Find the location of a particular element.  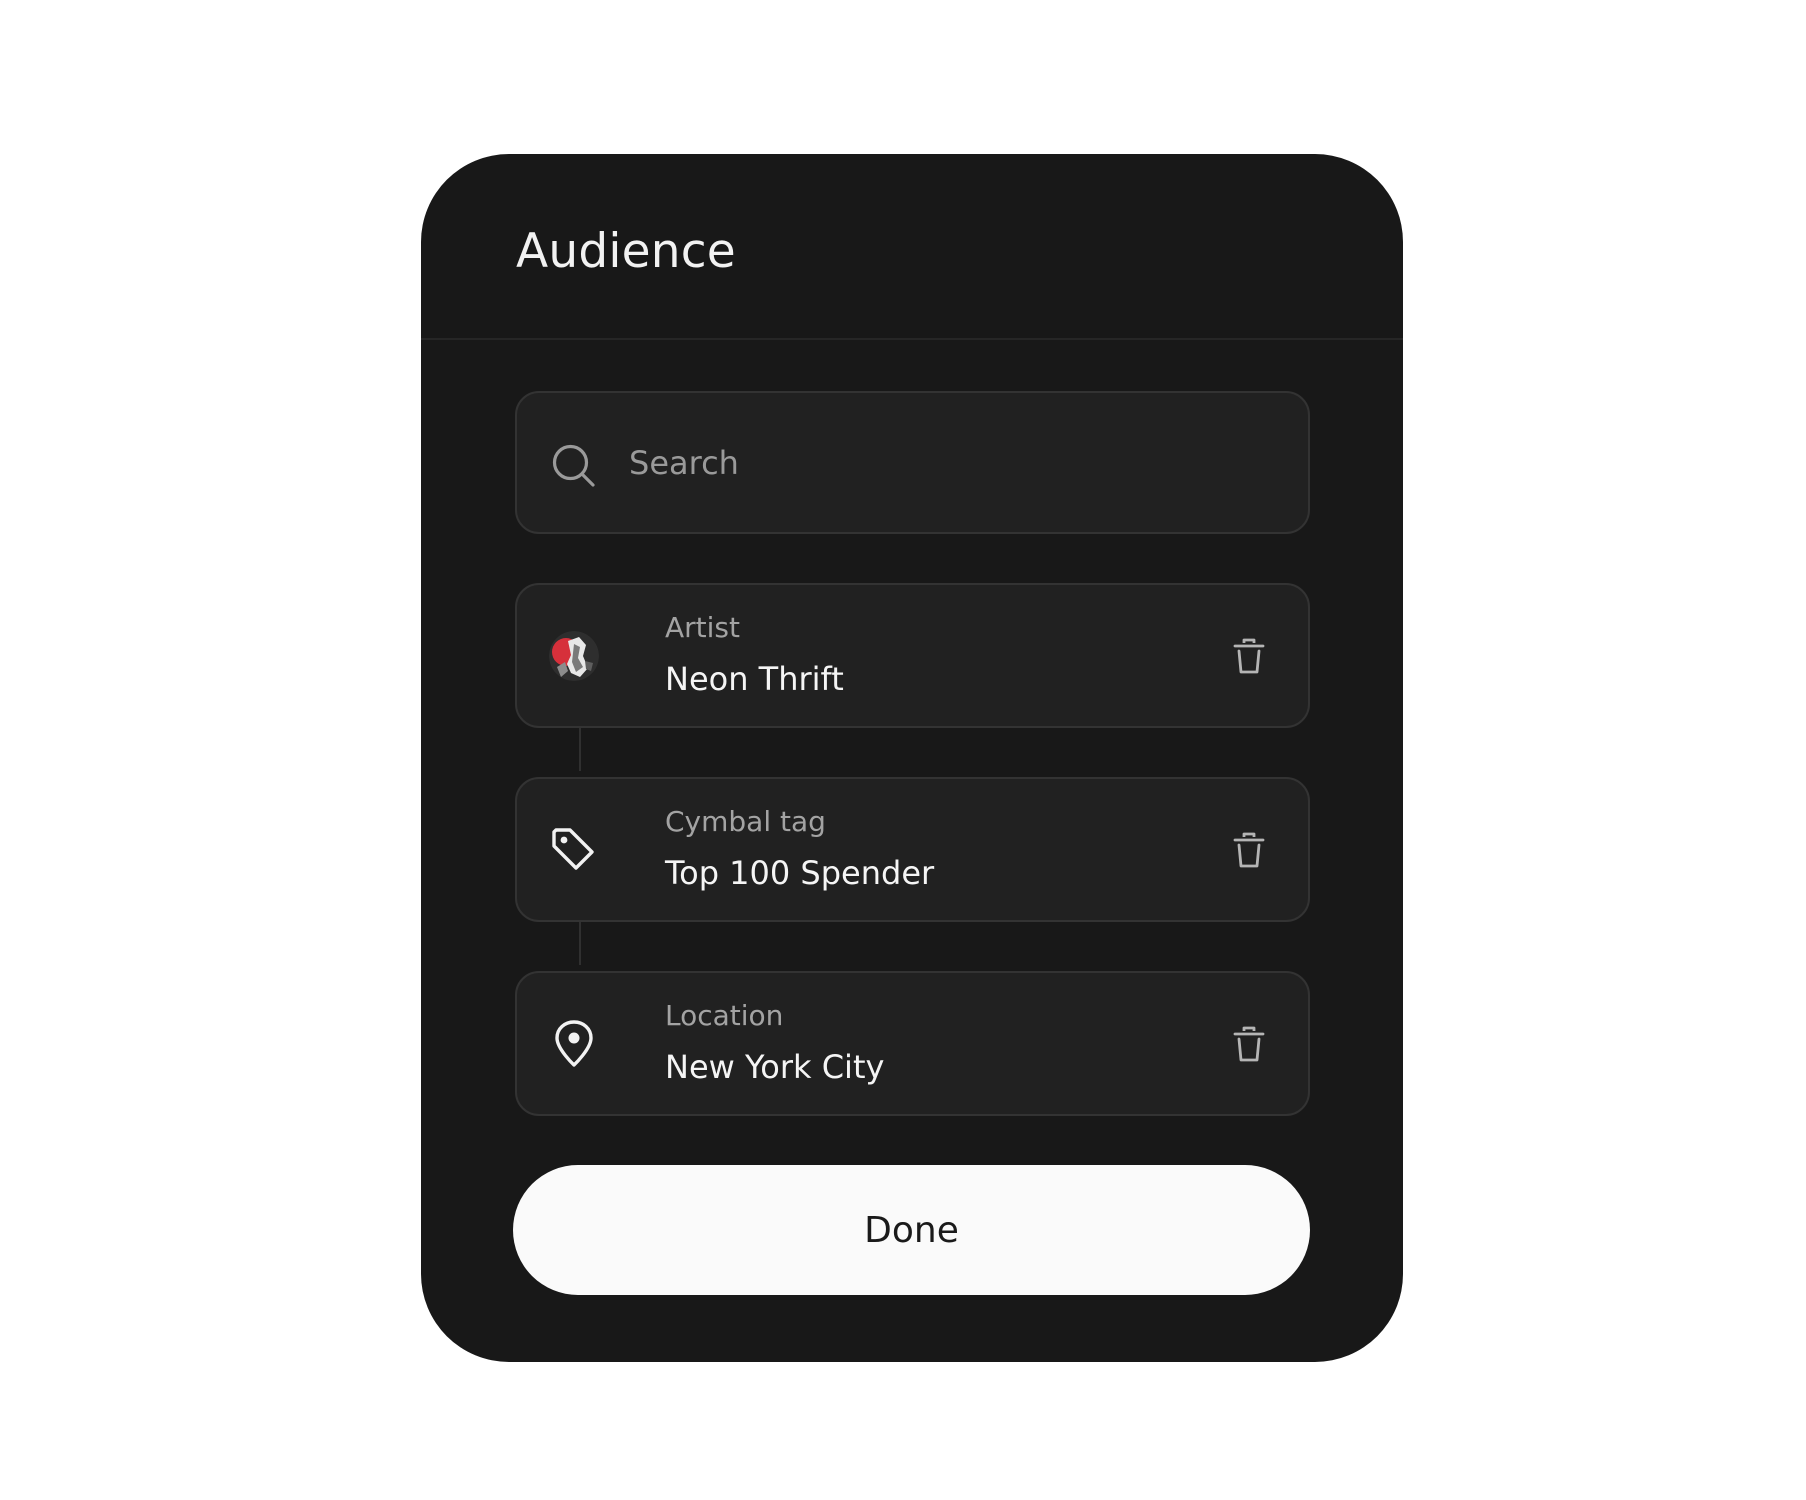

artist-avatar is located at coordinates (574, 656).